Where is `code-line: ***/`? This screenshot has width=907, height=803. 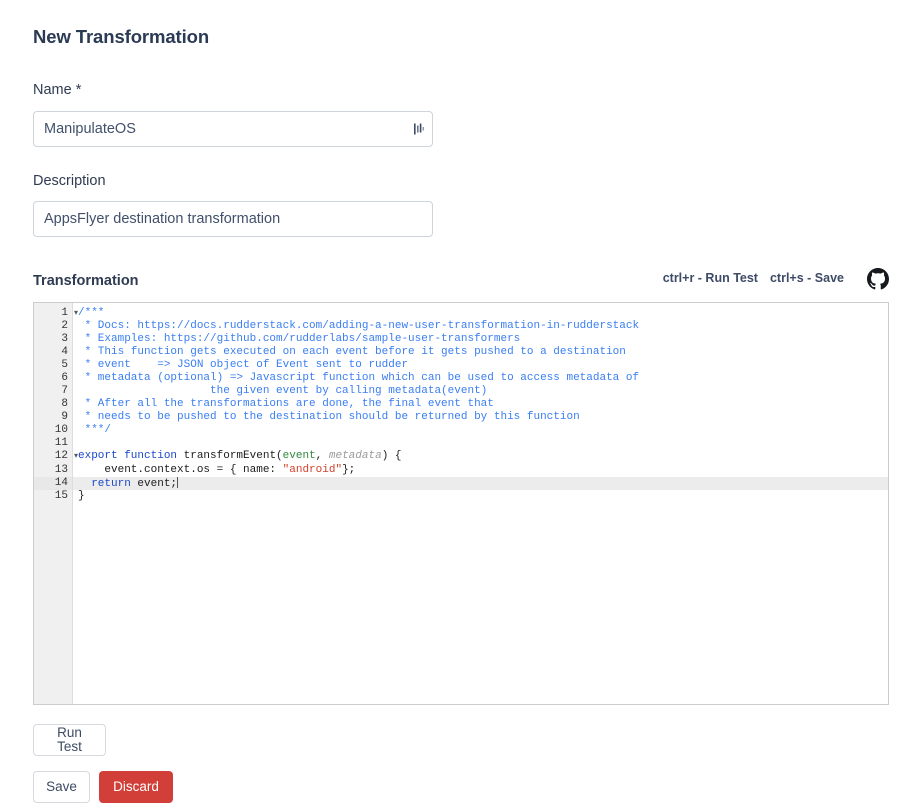 code-line: ***/ is located at coordinates (480, 430).